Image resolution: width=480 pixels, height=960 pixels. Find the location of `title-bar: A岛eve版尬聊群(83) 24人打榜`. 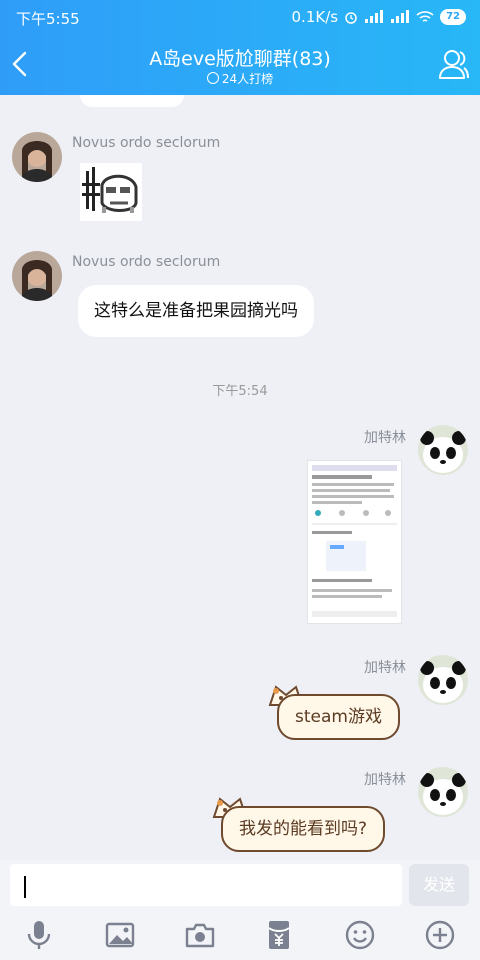

title-bar: A岛eve版尬聊群(83) 24人打榜 is located at coordinates (240, 64).